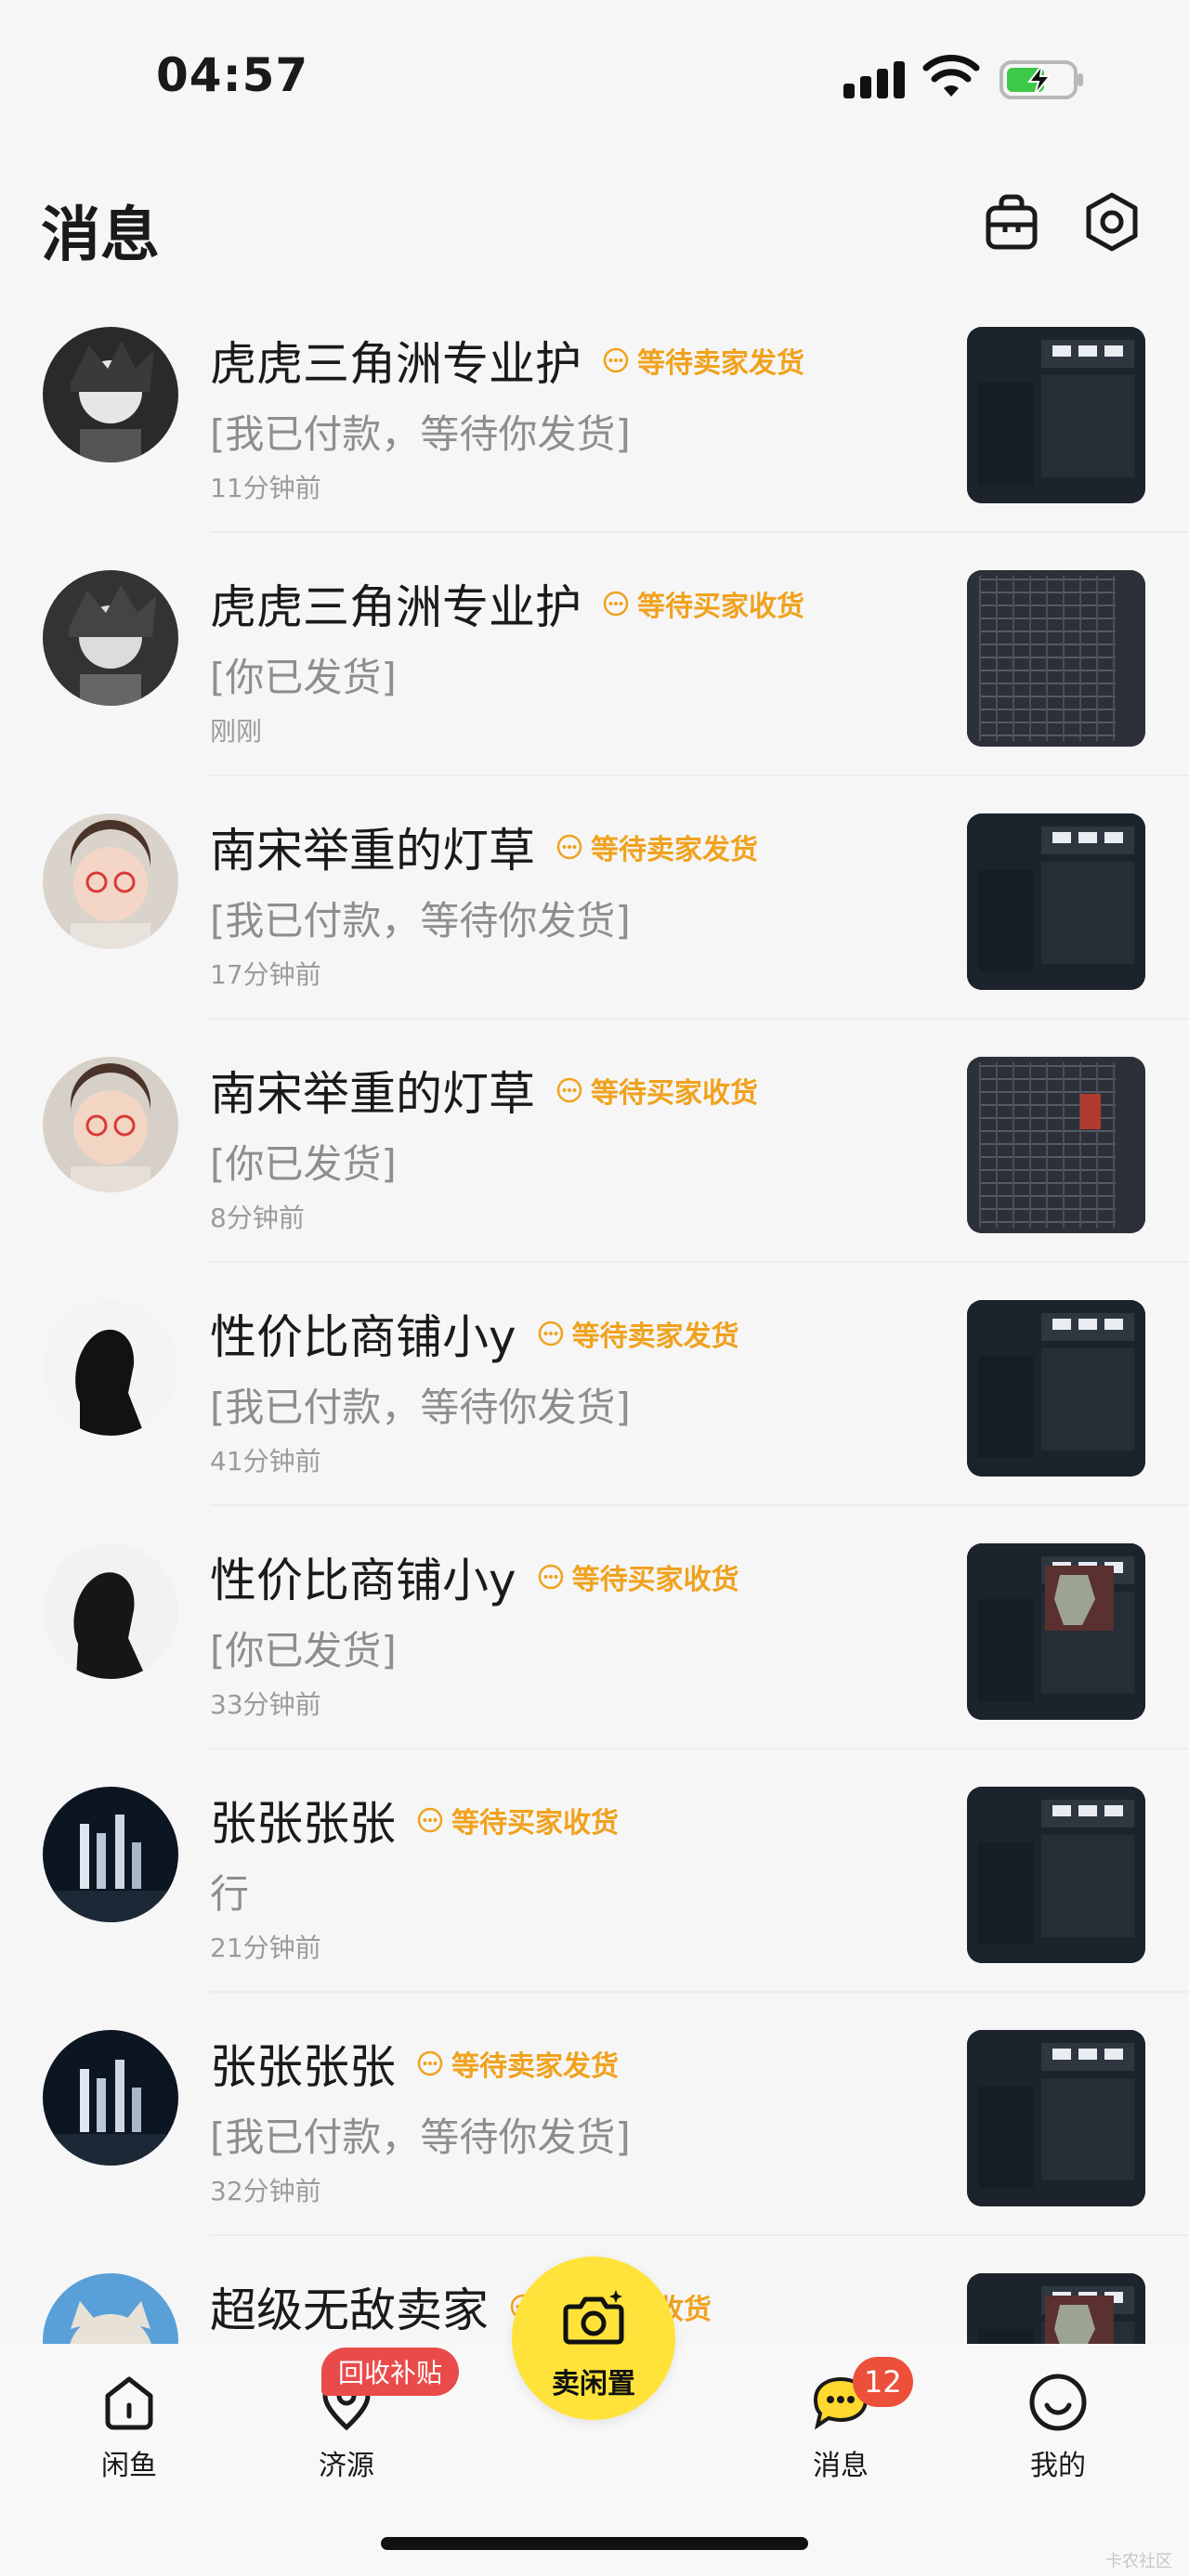 The image size is (1189, 2576). What do you see at coordinates (414, 1820) in the screenshot?
I see `conversation-name-row: 张张张张 等待买家收货` at bounding box center [414, 1820].